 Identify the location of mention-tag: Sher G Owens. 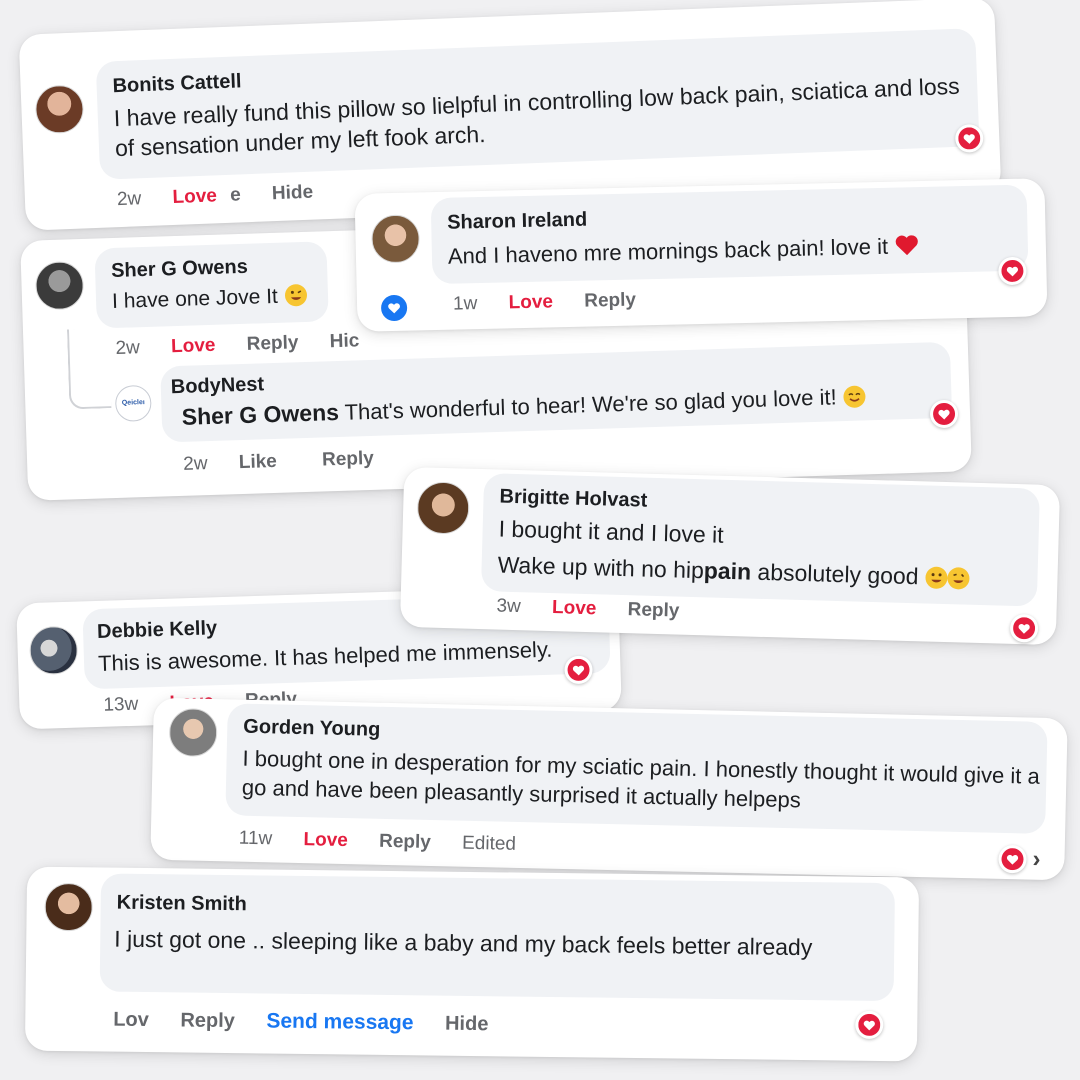
(260, 414).